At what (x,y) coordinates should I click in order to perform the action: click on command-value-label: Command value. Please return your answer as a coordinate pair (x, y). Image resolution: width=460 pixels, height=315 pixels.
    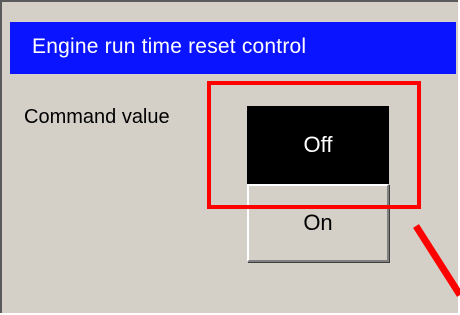
    Looking at the image, I should click on (97, 117).